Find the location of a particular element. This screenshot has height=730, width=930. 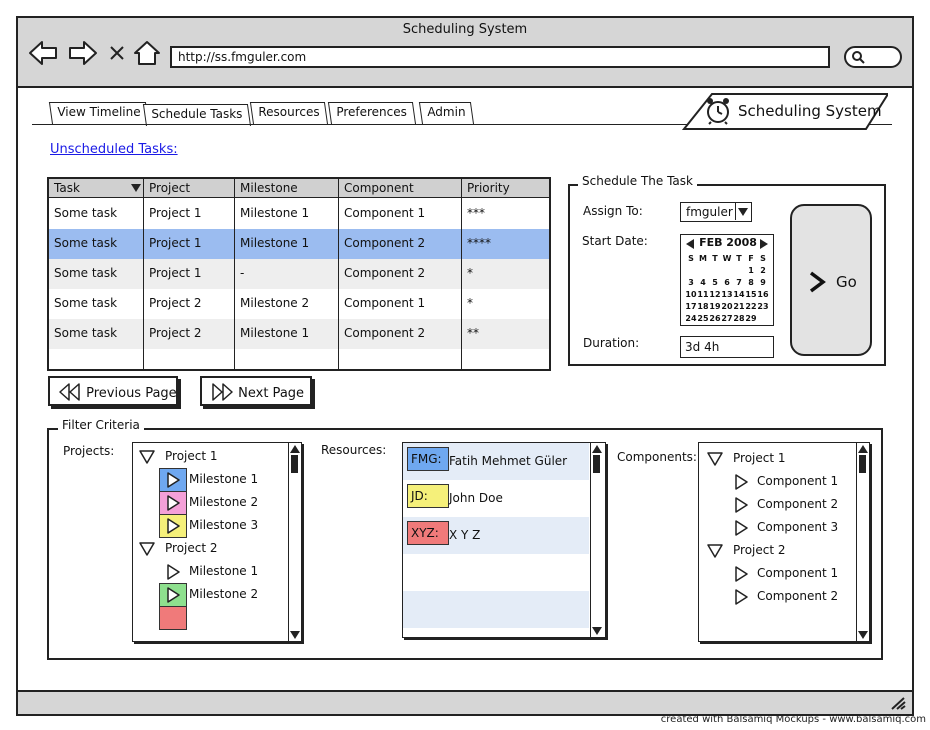

forward-arrow-icon is located at coordinates (83, 53).